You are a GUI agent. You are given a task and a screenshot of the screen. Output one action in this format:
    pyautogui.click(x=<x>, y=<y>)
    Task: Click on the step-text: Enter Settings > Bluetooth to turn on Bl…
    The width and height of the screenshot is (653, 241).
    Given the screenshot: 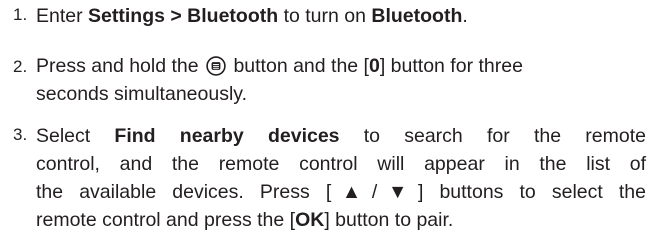 What is the action you would take?
    pyautogui.click(x=341, y=16)
    